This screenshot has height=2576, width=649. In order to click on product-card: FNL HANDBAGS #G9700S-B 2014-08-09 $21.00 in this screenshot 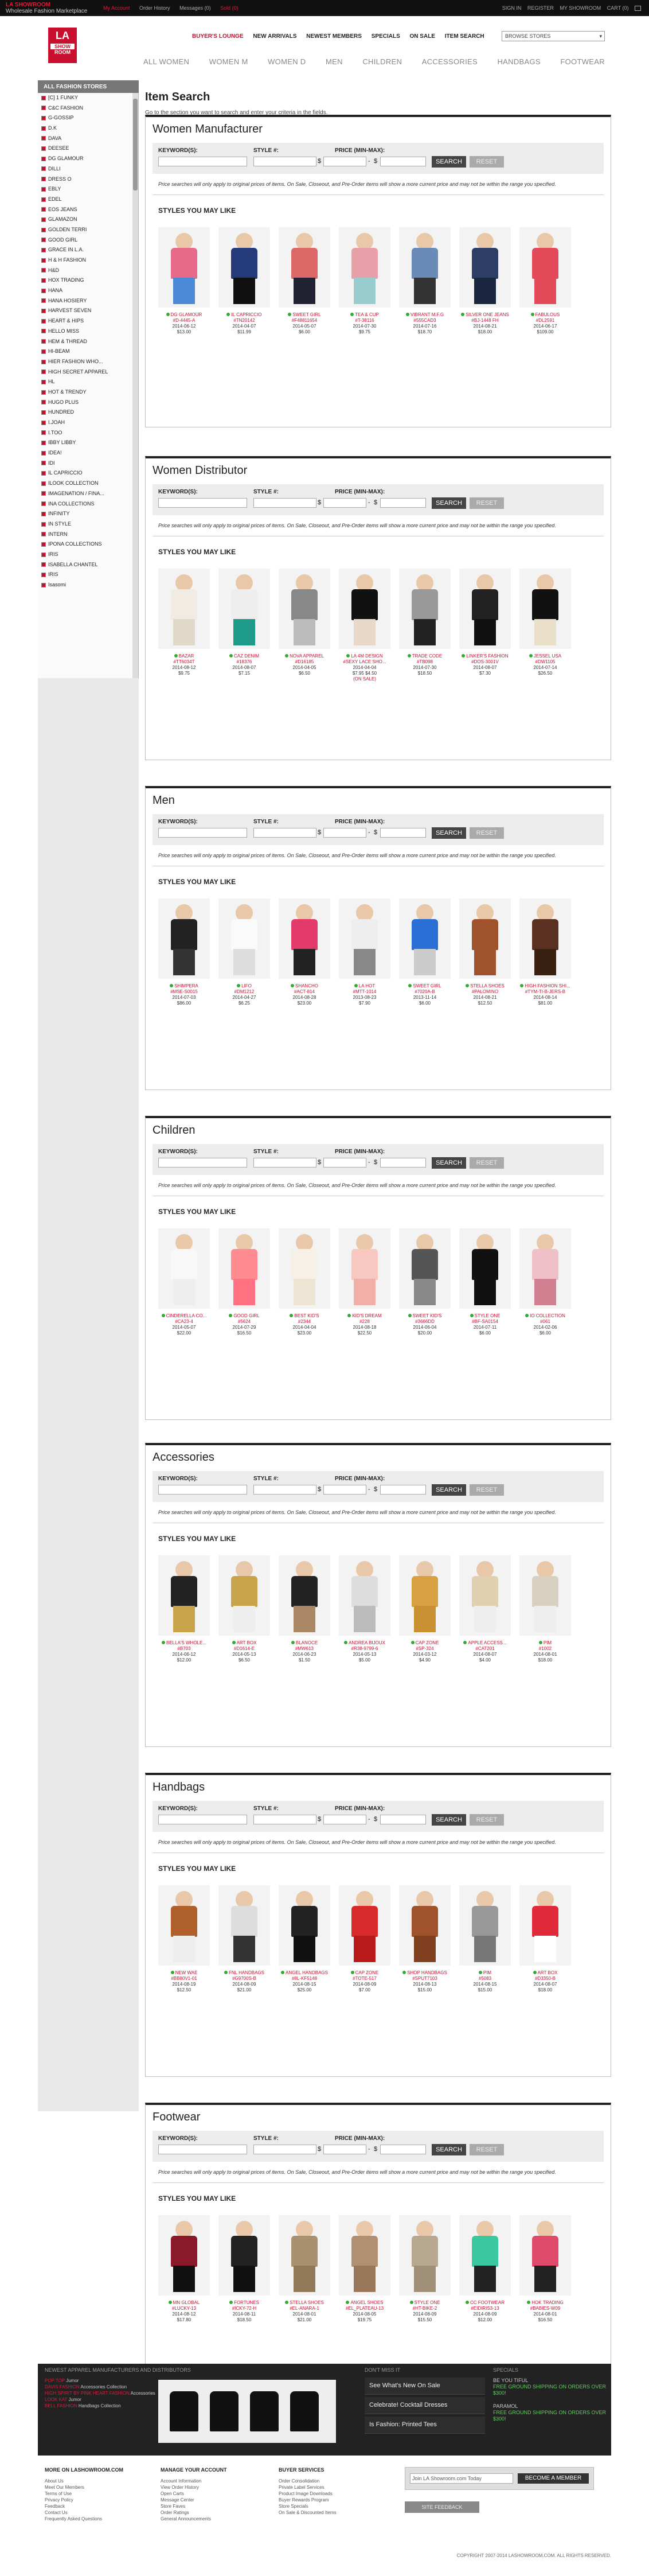, I will do `click(244, 1939)`.